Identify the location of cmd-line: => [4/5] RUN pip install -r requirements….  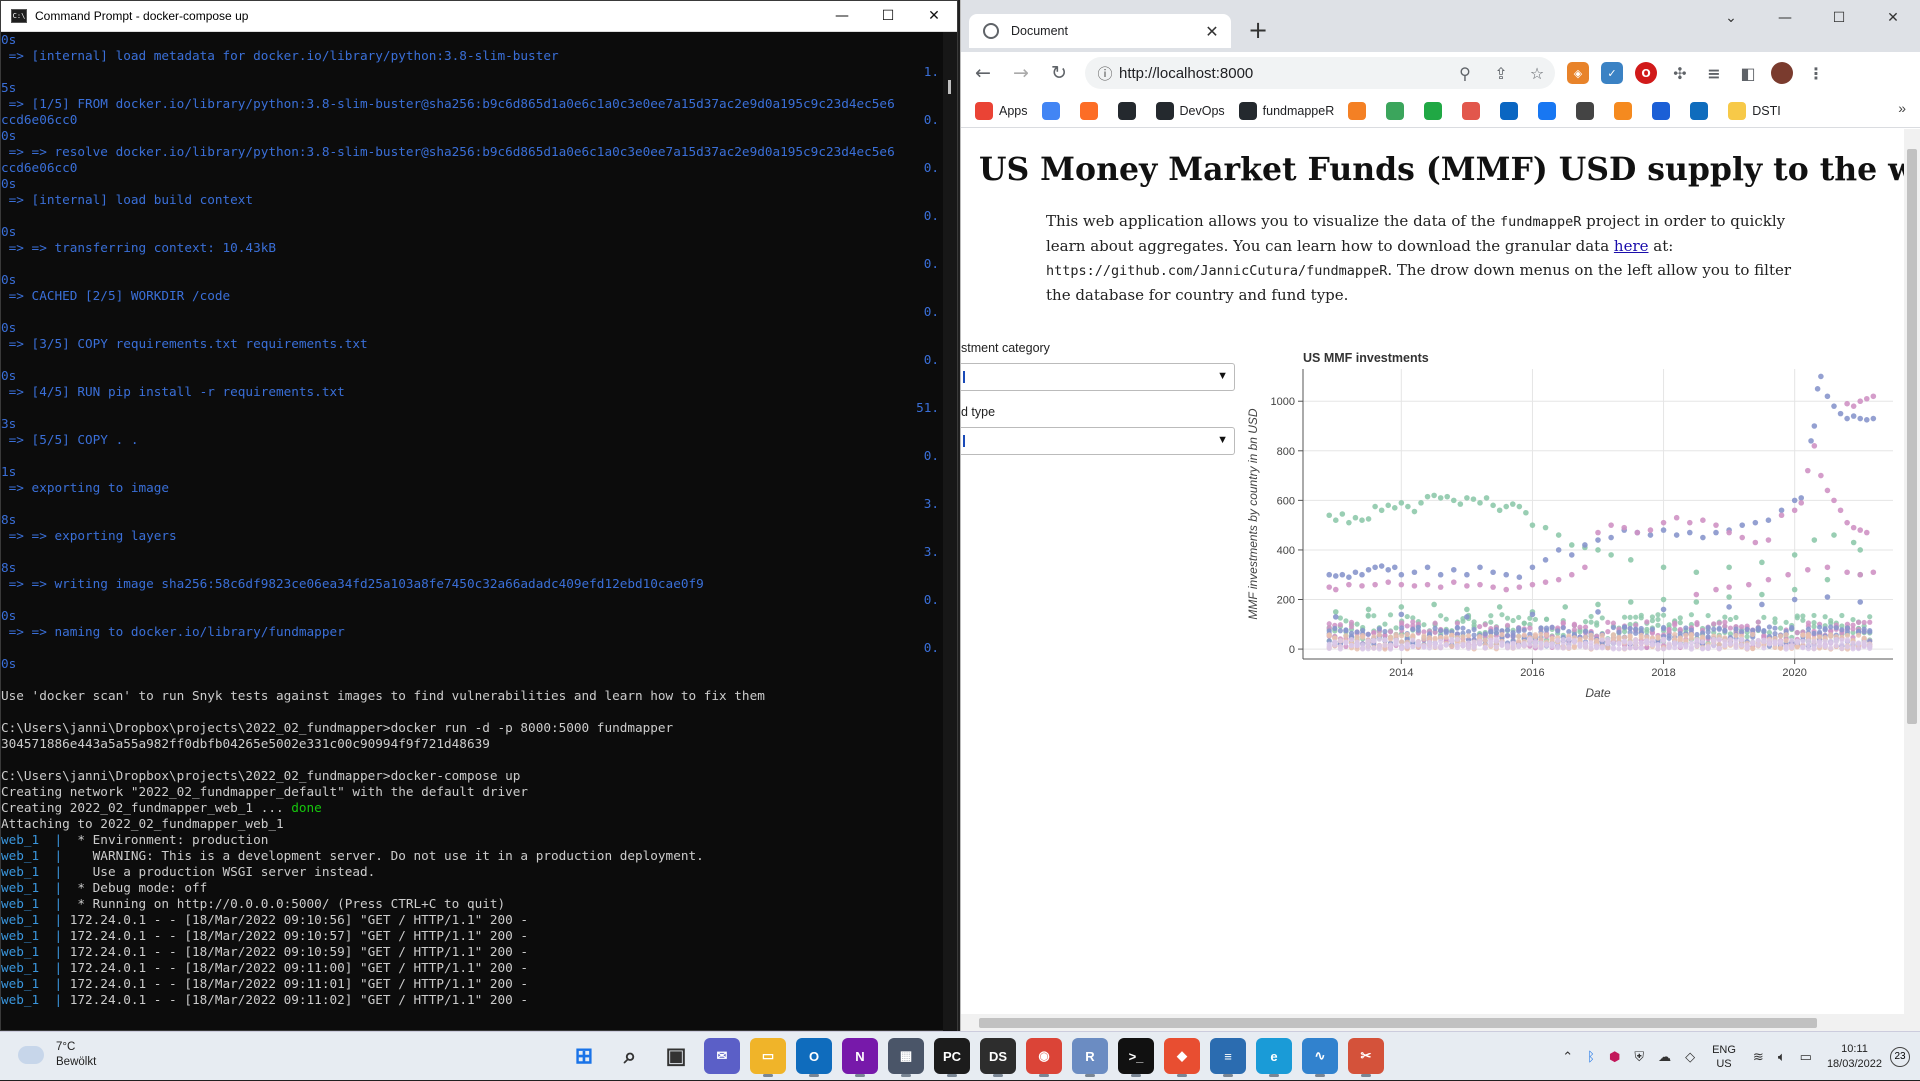
(473, 392).